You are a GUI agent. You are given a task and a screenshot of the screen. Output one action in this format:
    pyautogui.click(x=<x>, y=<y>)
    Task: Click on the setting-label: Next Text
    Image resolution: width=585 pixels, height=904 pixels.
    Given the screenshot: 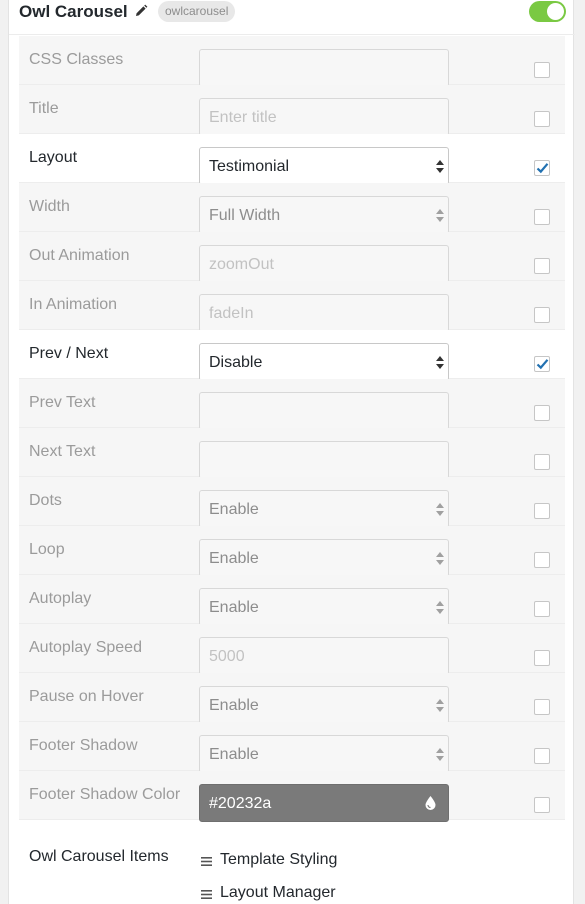 What is the action you would take?
    pyautogui.click(x=62, y=451)
    